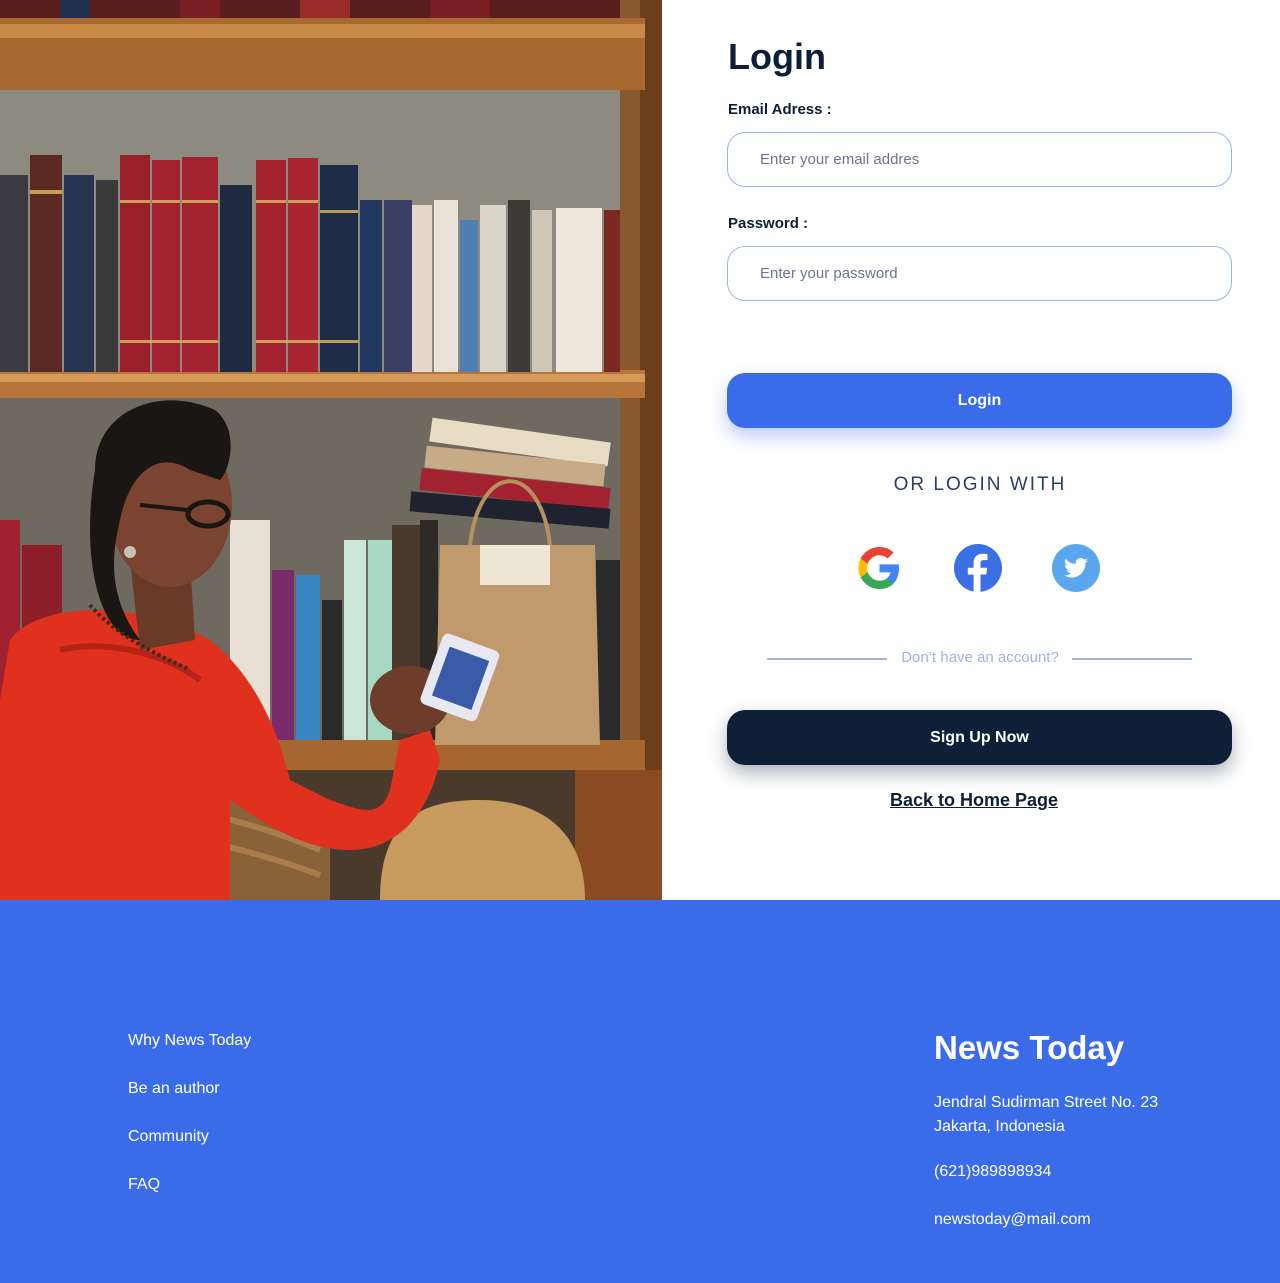 This screenshot has height=1283, width=1280. Describe the element at coordinates (1029, 1047) in the screenshot. I see `footer-brand: News Today` at that location.